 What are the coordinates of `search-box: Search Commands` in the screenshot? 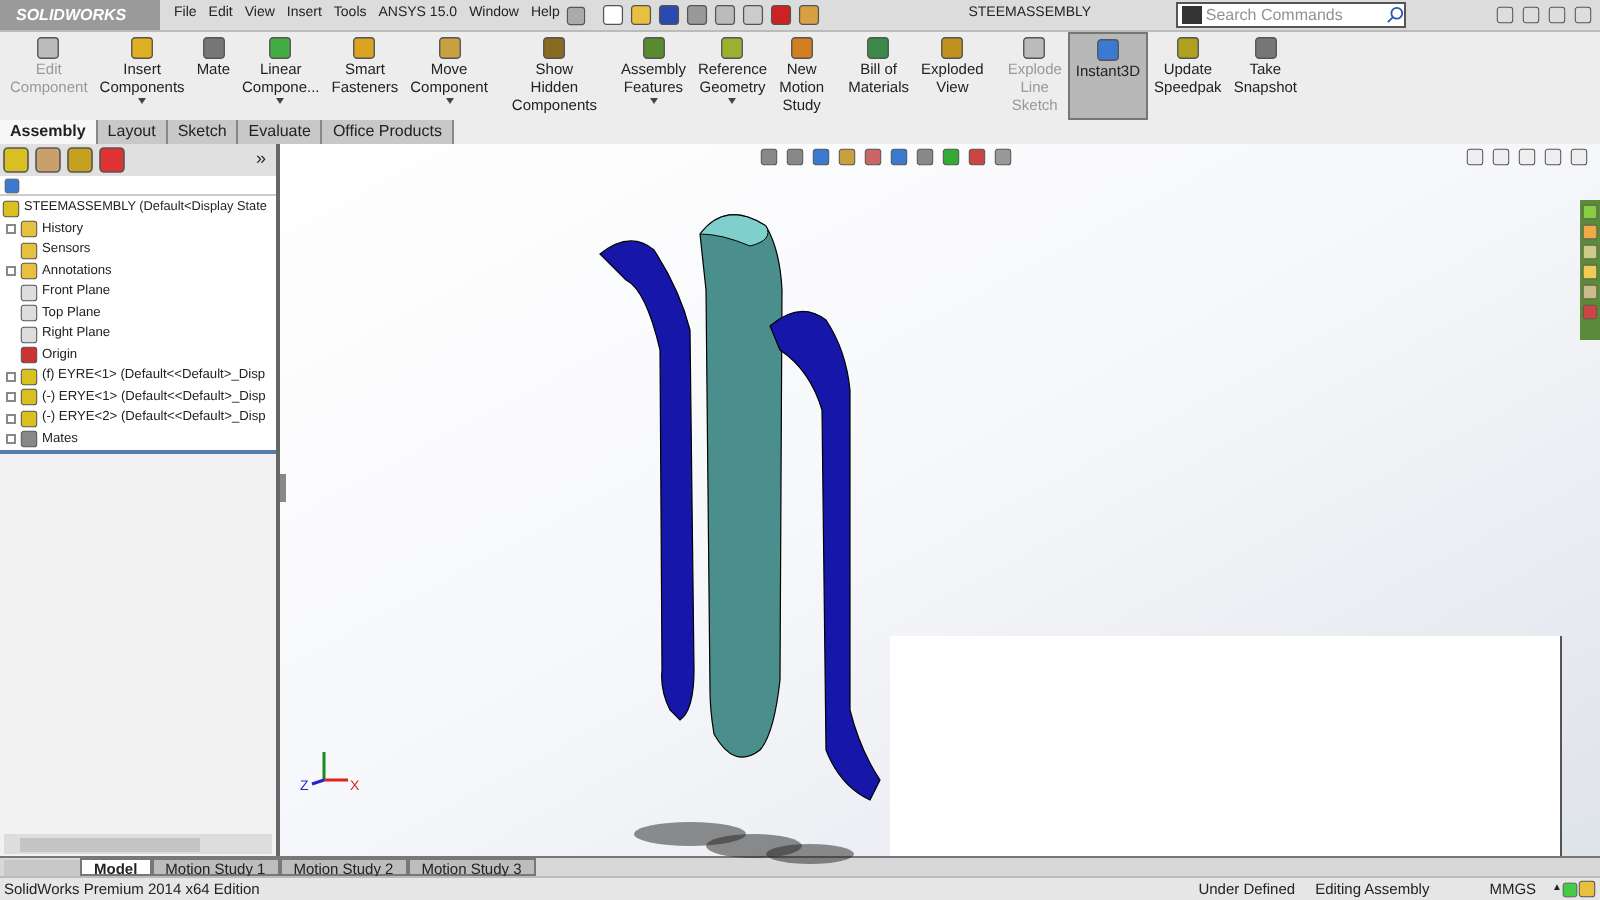 It's located at (1290, 15).